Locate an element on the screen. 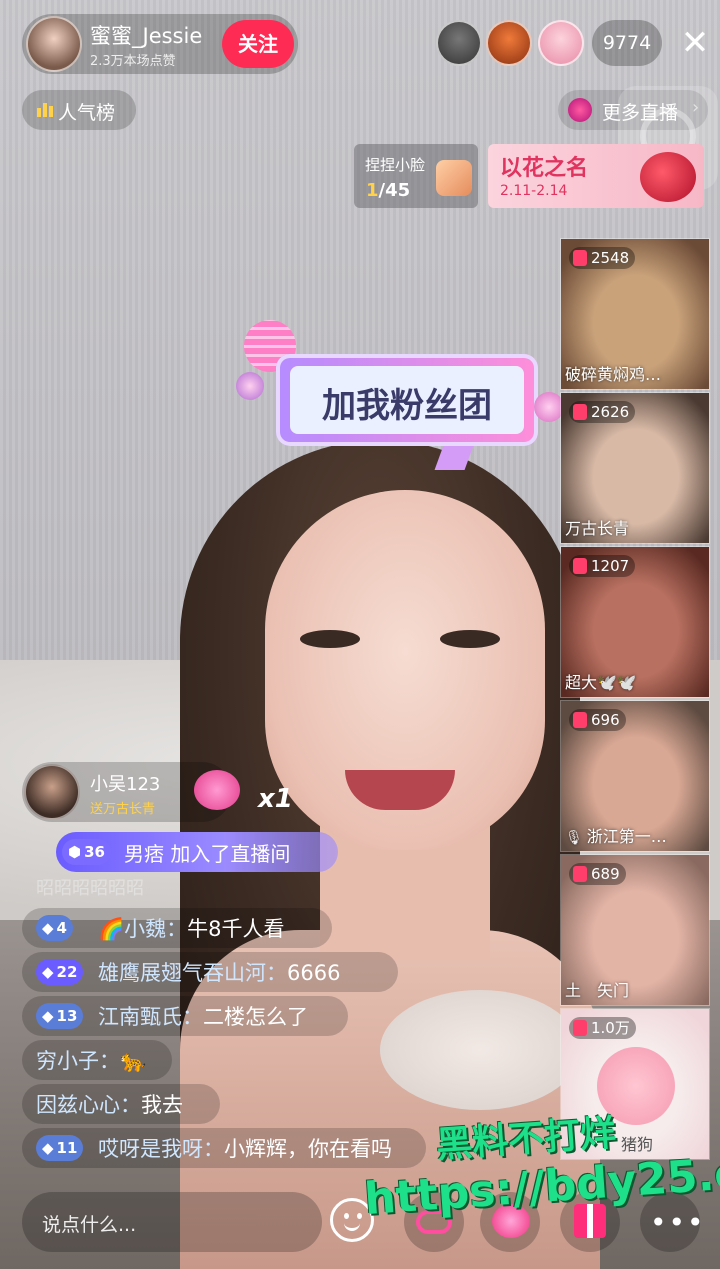  level-value: 13 is located at coordinates (67, 1016).